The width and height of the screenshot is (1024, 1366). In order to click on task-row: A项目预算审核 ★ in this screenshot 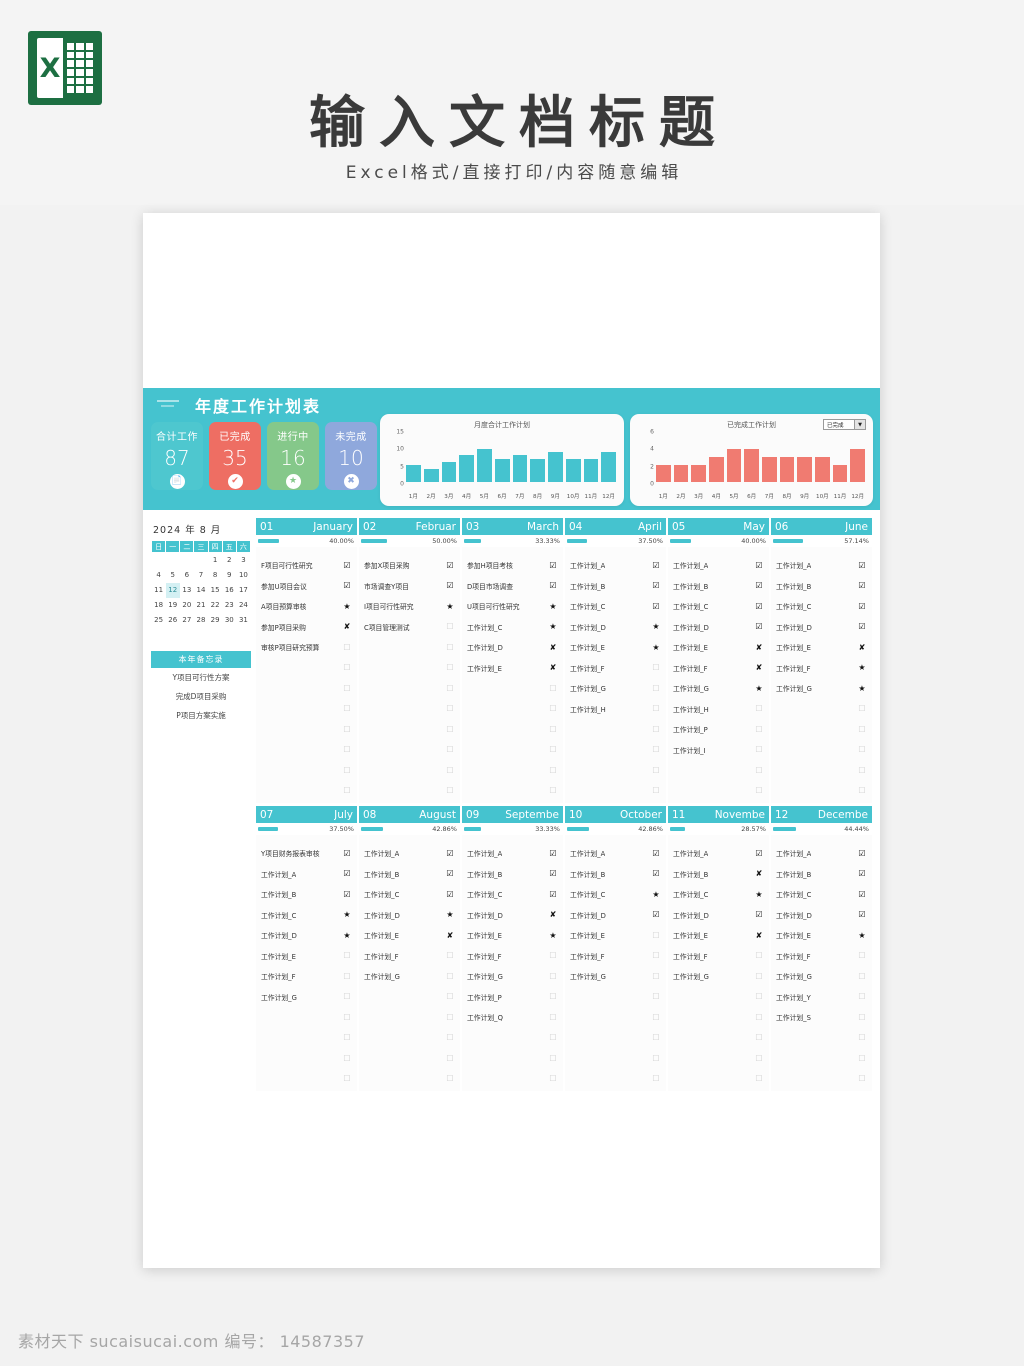, I will do `click(306, 606)`.